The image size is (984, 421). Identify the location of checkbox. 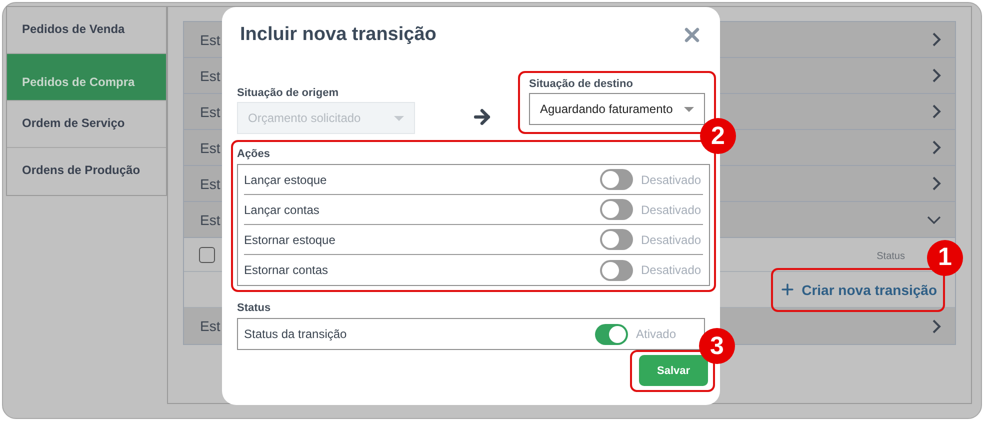
(207, 254).